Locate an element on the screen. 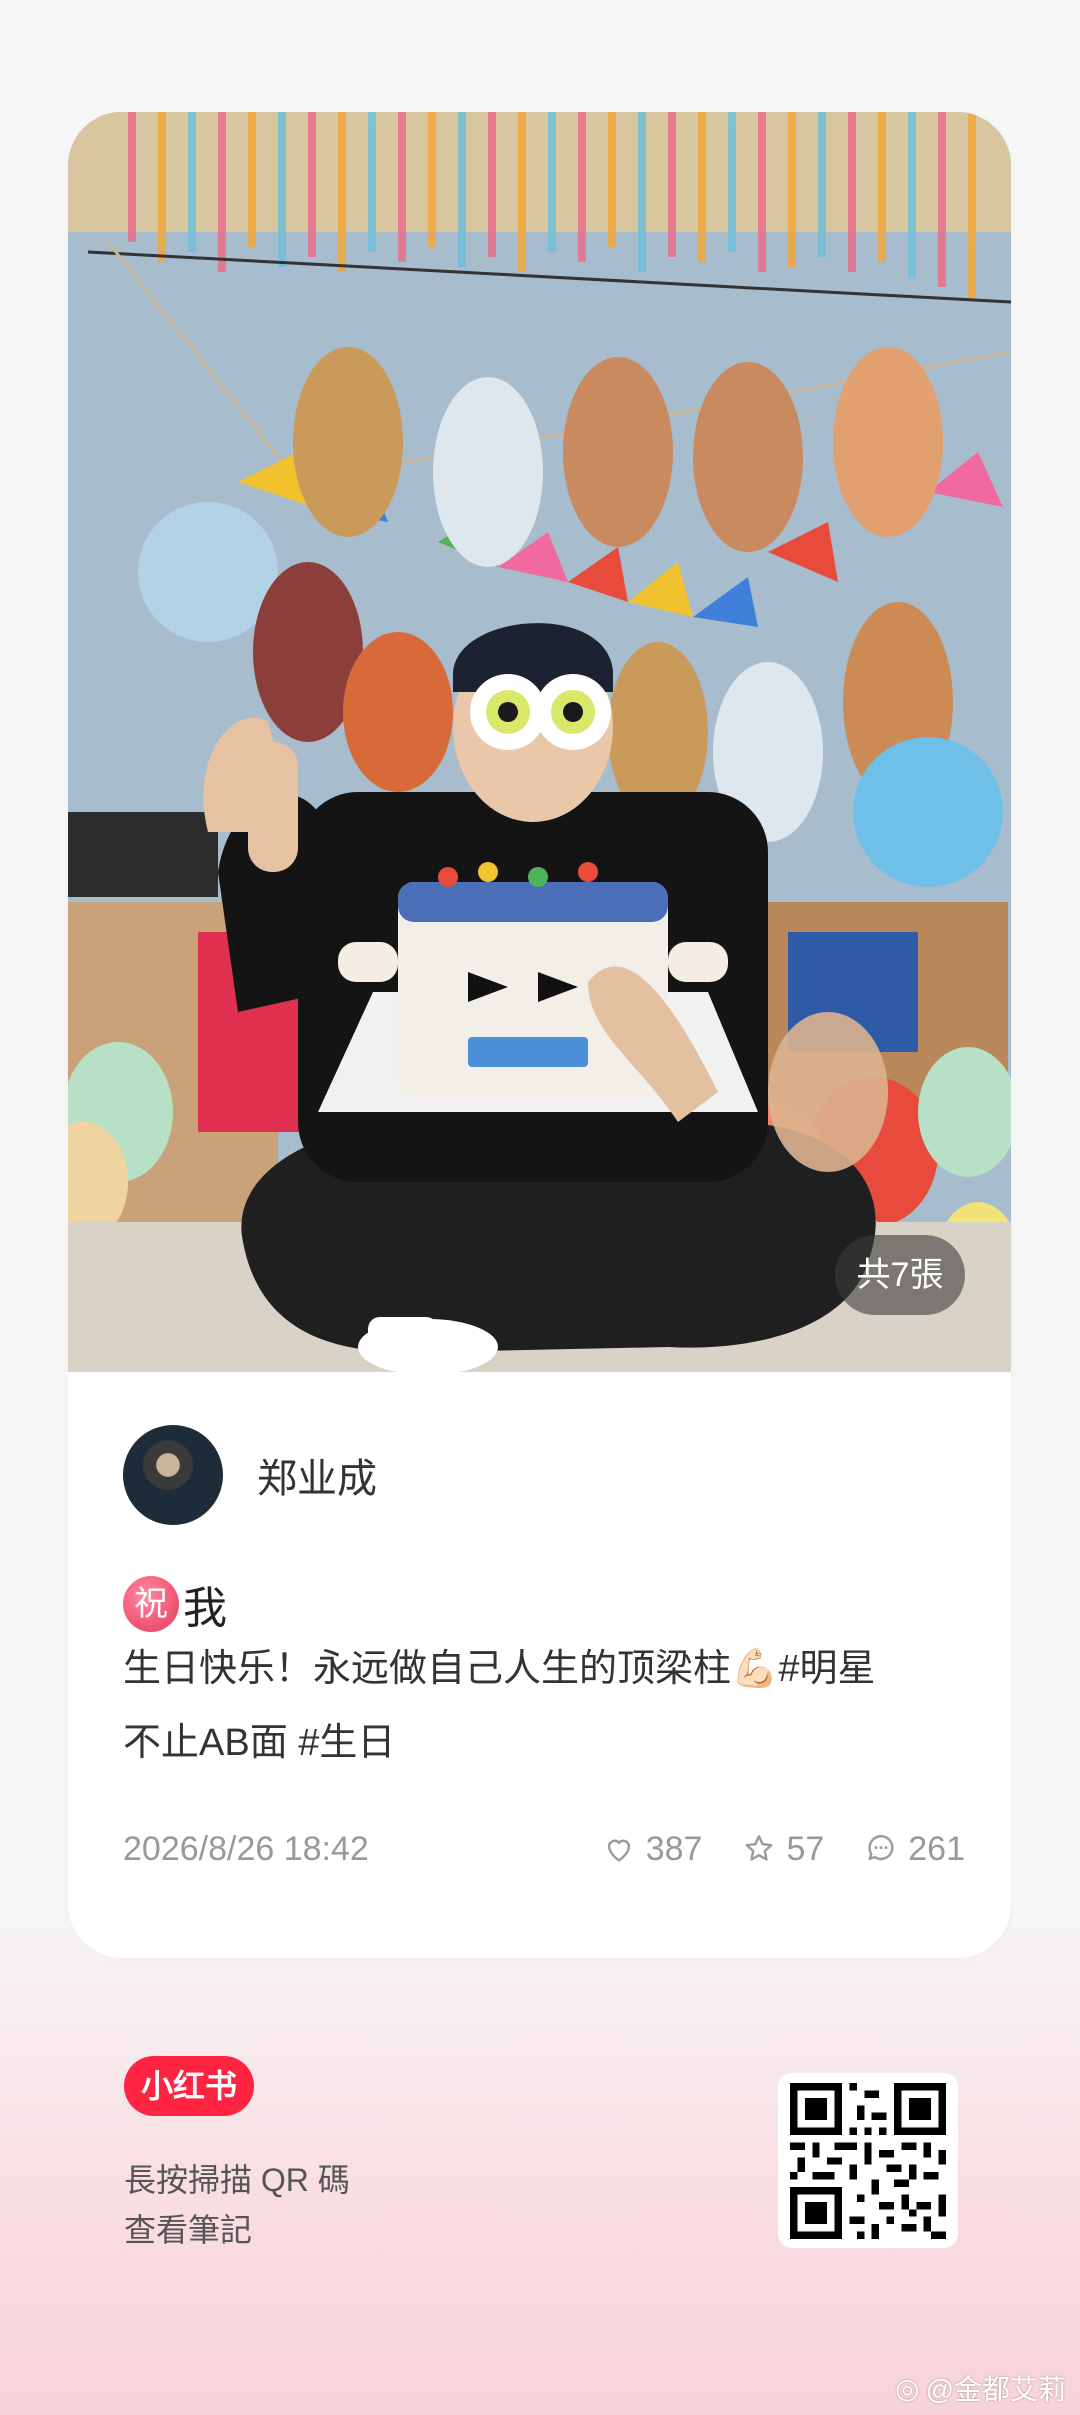  star-icon is located at coordinates (759, 1848).